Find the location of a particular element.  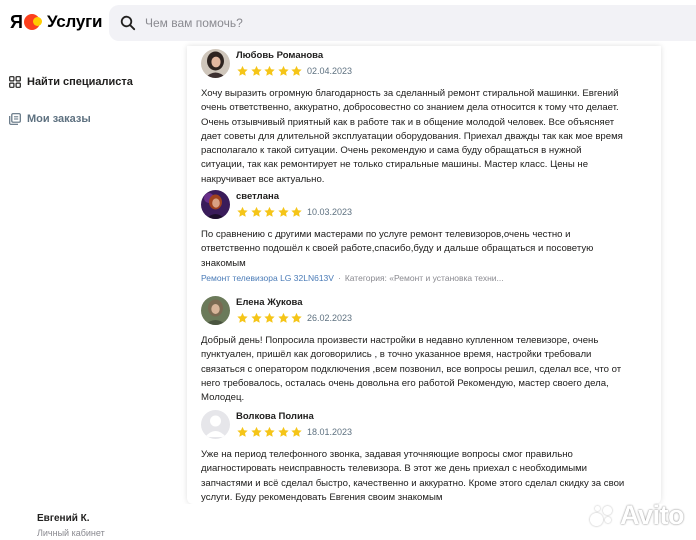

search-bar is located at coordinates (402, 23).